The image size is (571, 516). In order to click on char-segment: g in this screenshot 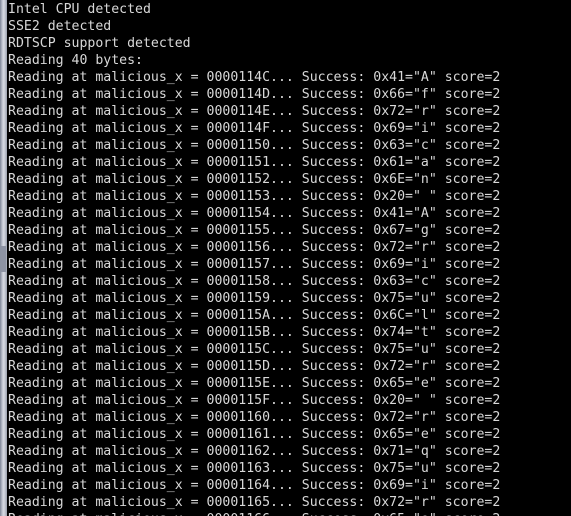, I will do `click(424, 230)`.